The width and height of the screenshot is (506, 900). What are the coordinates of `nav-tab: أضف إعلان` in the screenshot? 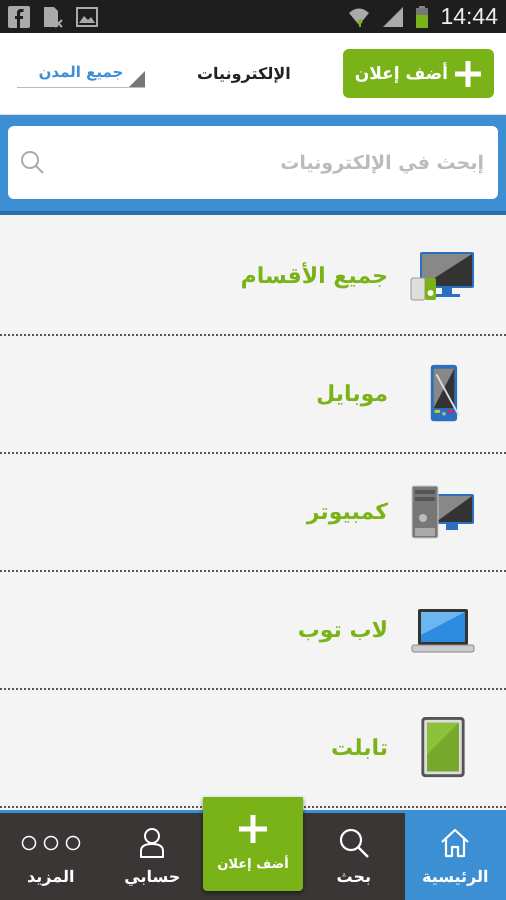 It's located at (253, 844).